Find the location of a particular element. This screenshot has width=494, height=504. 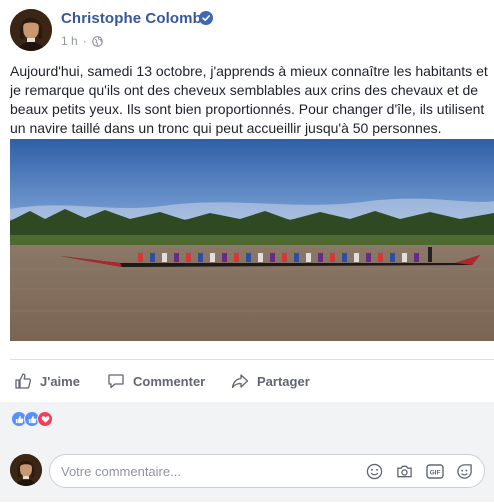

share-button: Partager is located at coordinates (270, 381).